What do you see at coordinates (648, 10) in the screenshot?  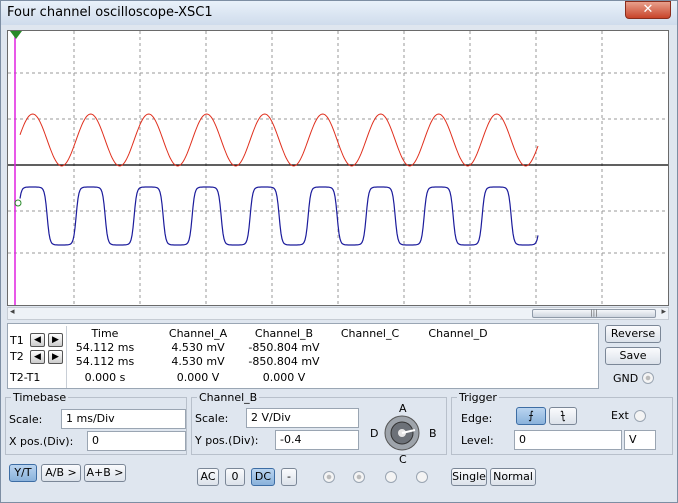 I see `close-button: ✕` at bounding box center [648, 10].